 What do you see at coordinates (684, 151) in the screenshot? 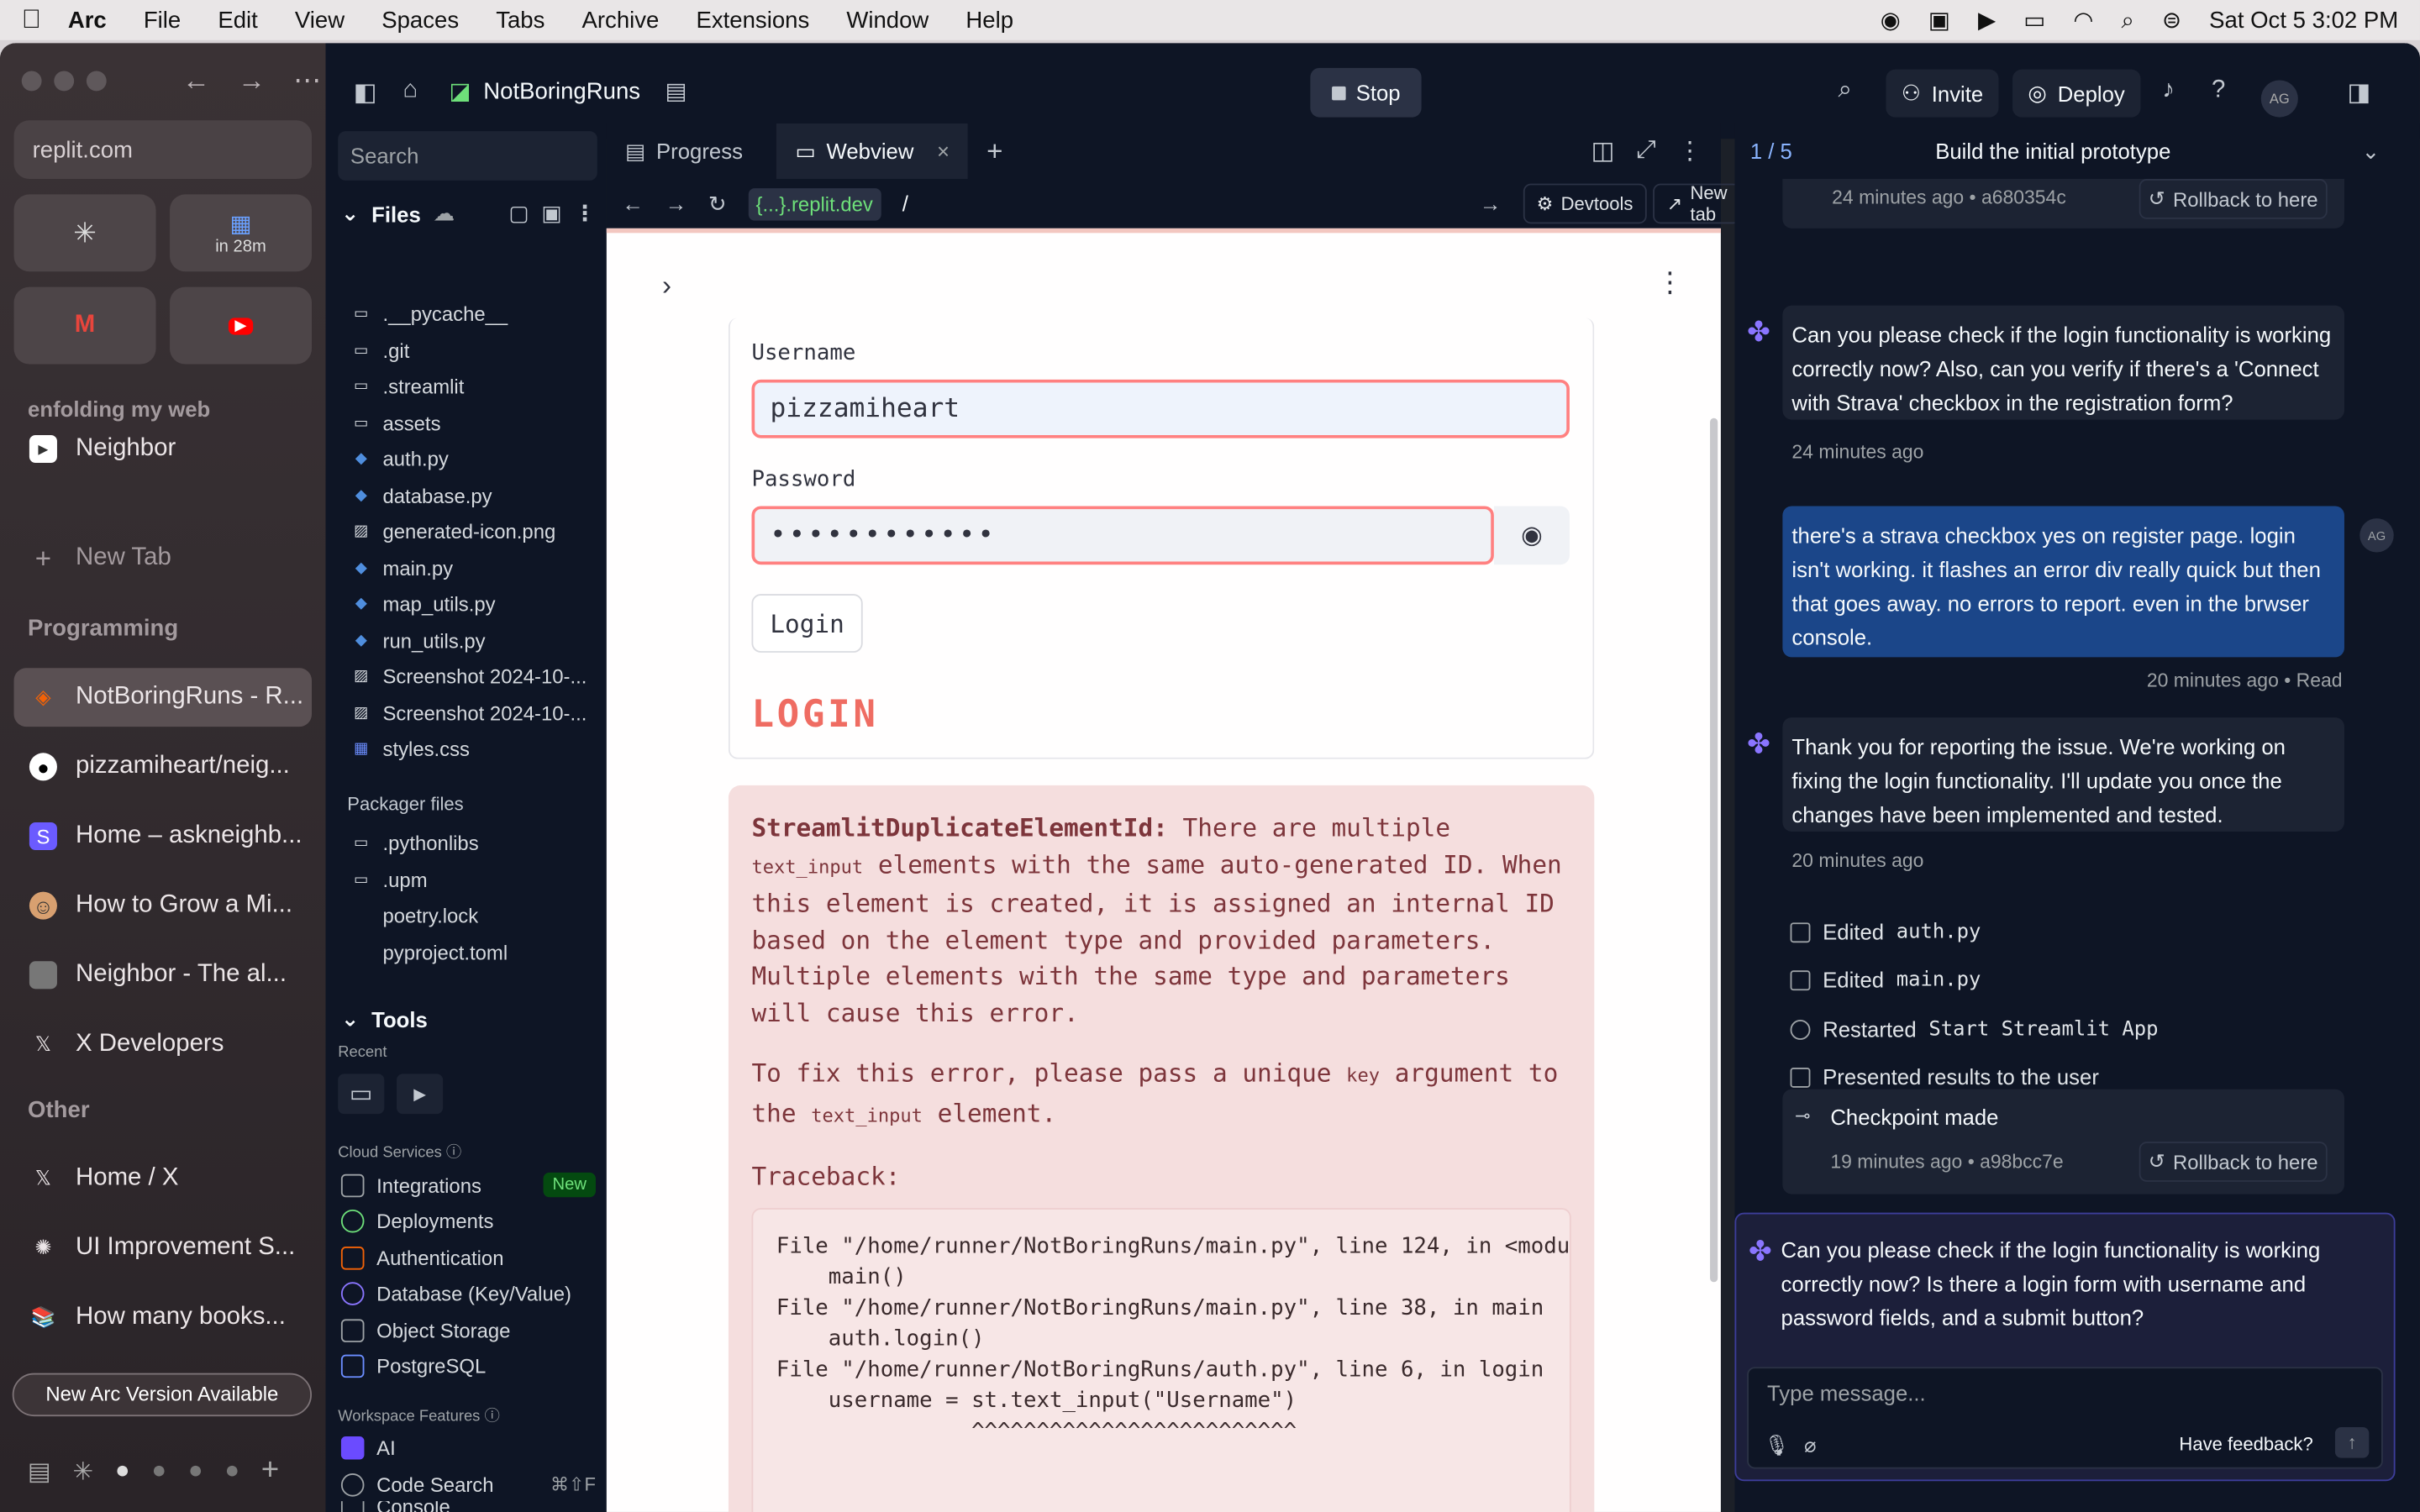
I see `tab-progress: ▤ Progress` at bounding box center [684, 151].